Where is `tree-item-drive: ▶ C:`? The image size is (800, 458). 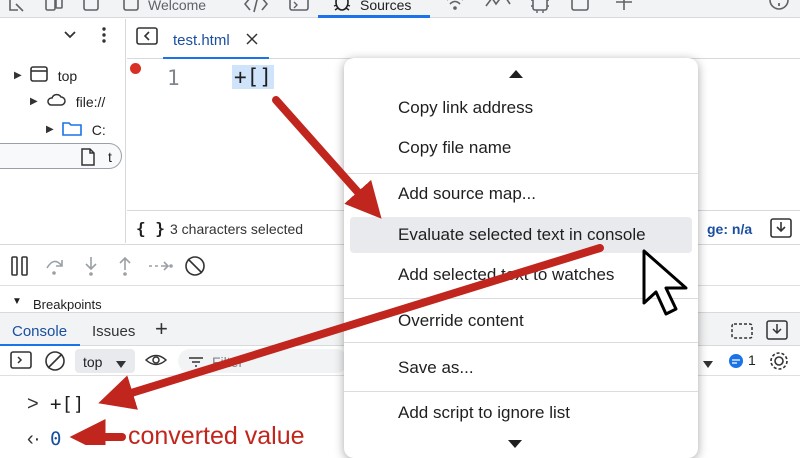
tree-item-drive: ▶ C: is located at coordinates (76, 129).